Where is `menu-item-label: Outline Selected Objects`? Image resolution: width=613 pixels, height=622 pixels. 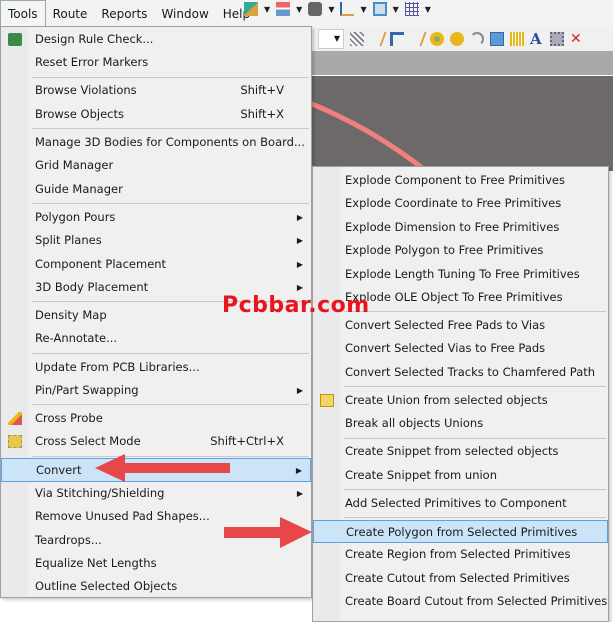 menu-item-label: Outline Selected Objects is located at coordinates (106, 586).